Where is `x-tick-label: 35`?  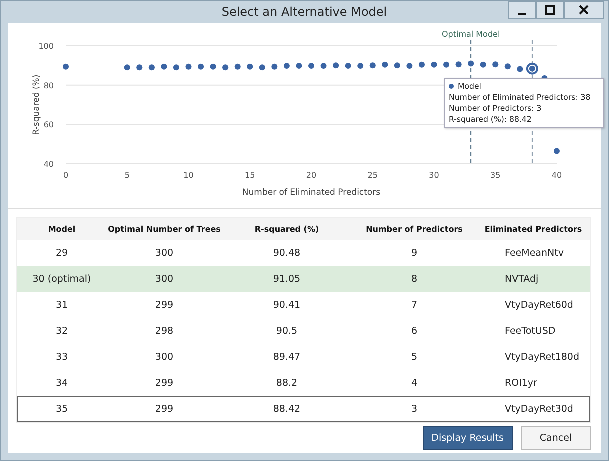
x-tick-label: 35 is located at coordinates (495, 175).